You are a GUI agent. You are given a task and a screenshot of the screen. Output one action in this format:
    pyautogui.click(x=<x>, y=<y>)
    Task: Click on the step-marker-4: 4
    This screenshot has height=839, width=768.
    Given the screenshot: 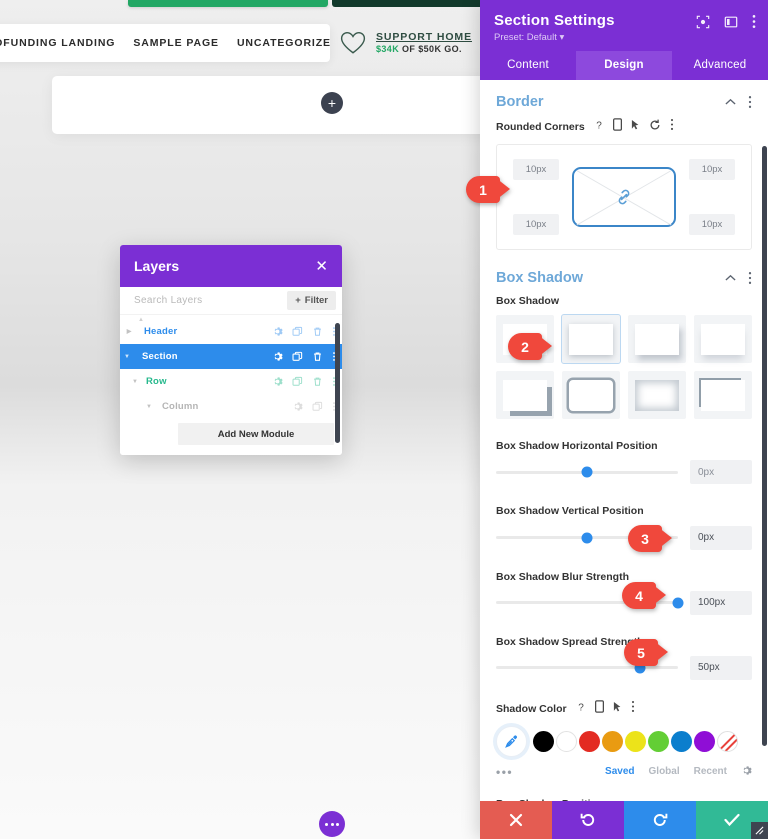 What is the action you would take?
    pyautogui.click(x=644, y=595)
    